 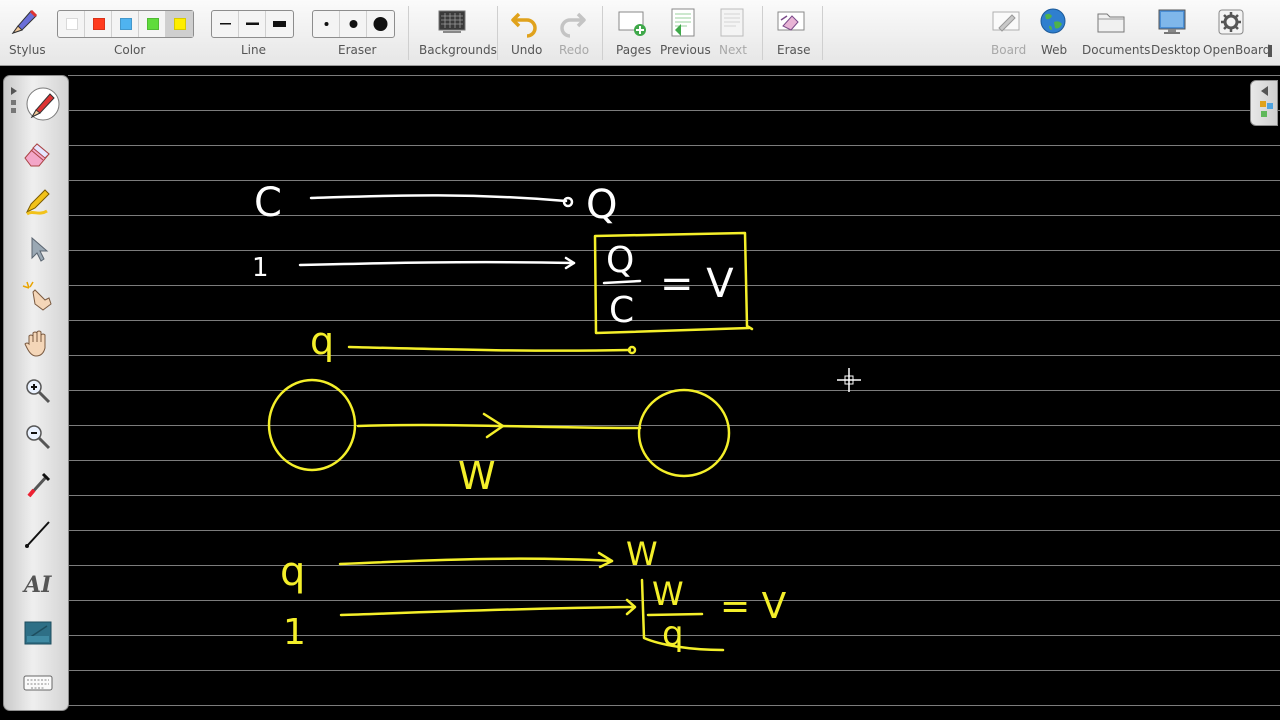 What do you see at coordinates (487, 611) in the screenshot?
I see `ink-arrow-one-lower` at bounding box center [487, 611].